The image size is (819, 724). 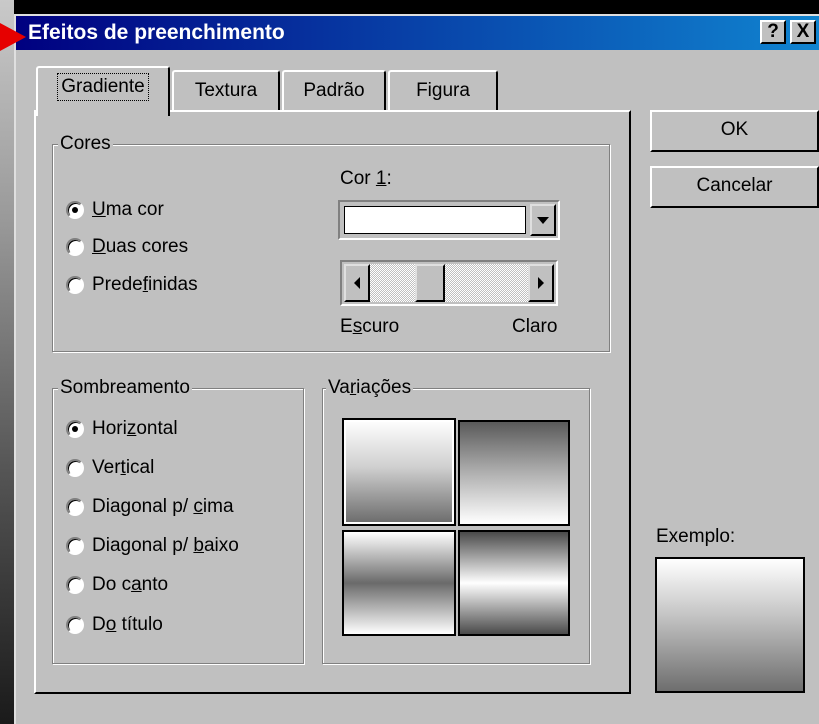 I want to click on radio-label: Do título, so click(x=127, y=624).